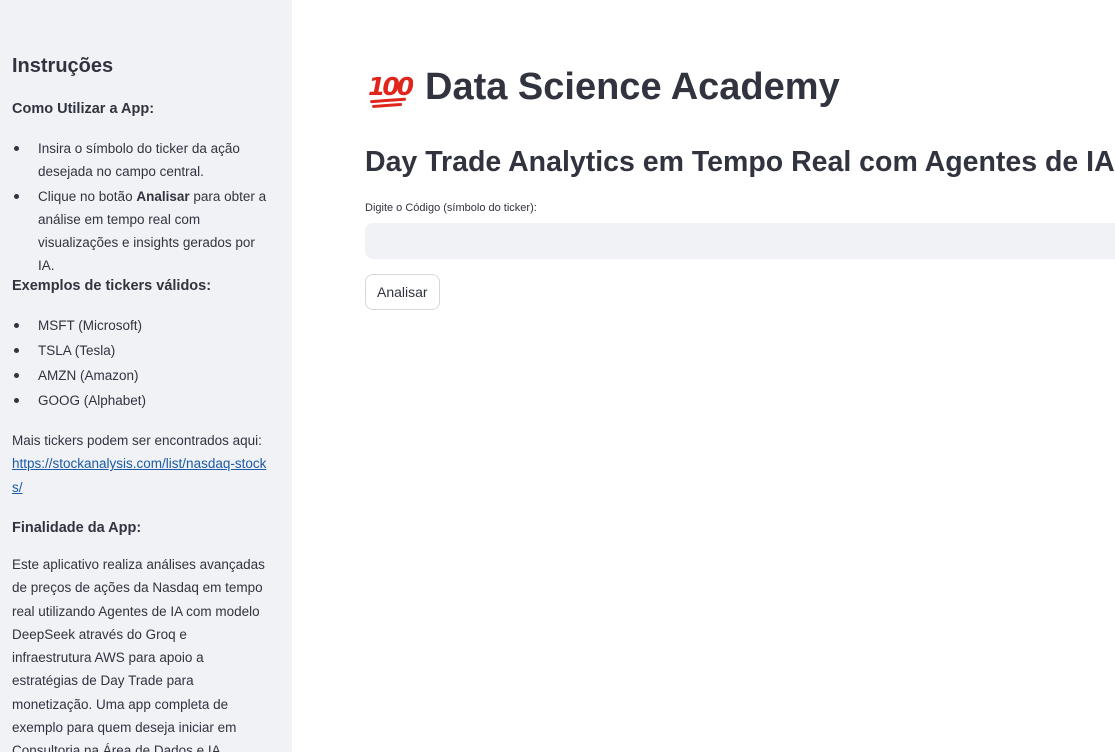 The image size is (1115, 752). Describe the element at coordinates (77, 350) in the screenshot. I see `ticker-example: TSLA (Tesla)` at that location.